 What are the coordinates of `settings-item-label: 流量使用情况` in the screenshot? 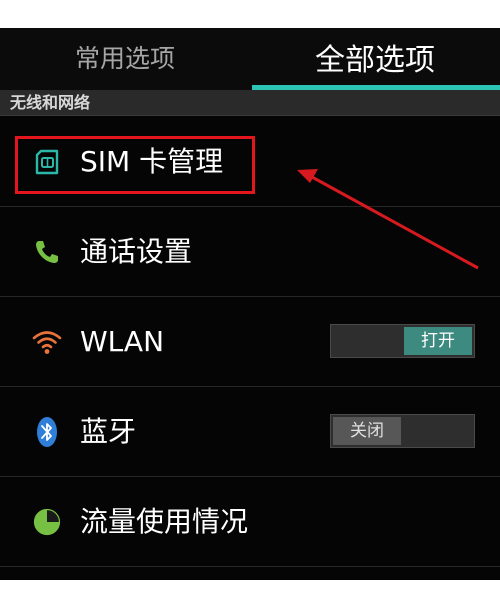 It's located at (164, 521).